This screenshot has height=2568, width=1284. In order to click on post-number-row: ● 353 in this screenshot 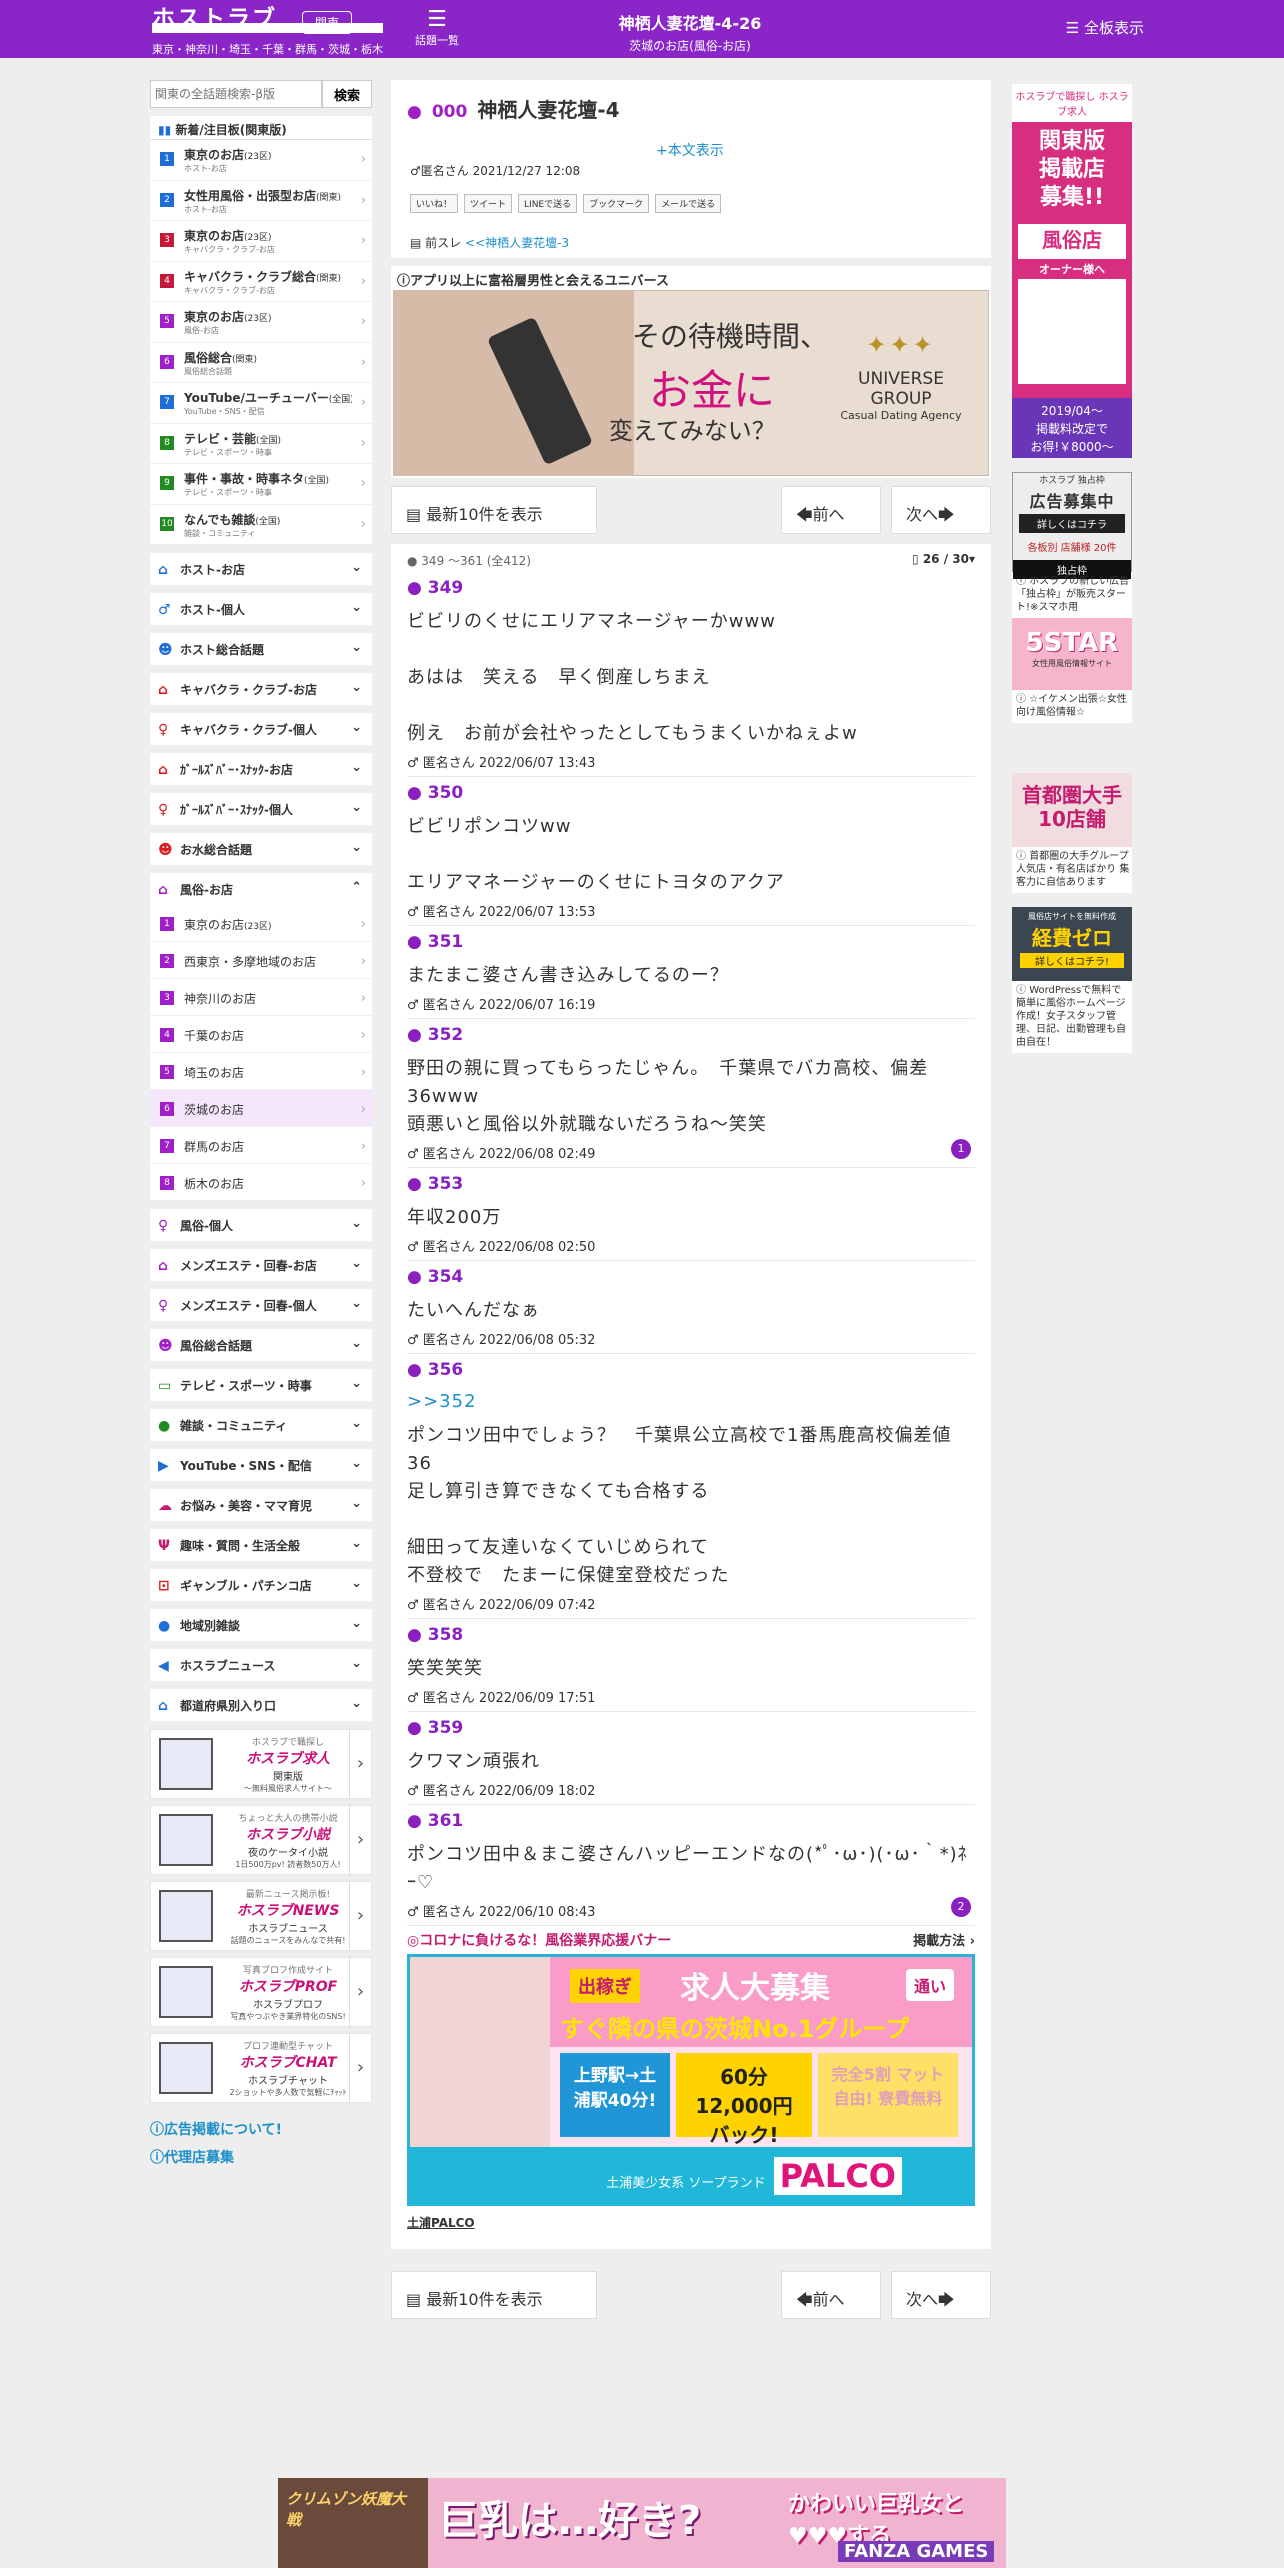, I will do `click(691, 1186)`.